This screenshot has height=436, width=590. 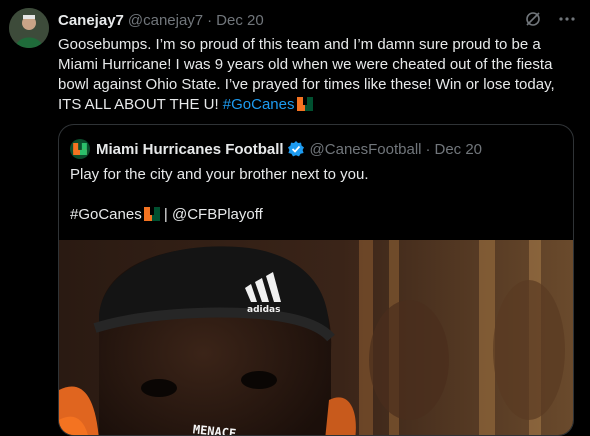 What do you see at coordinates (533, 19) in the screenshot?
I see `grok-icon` at bounding box center [533, 19].